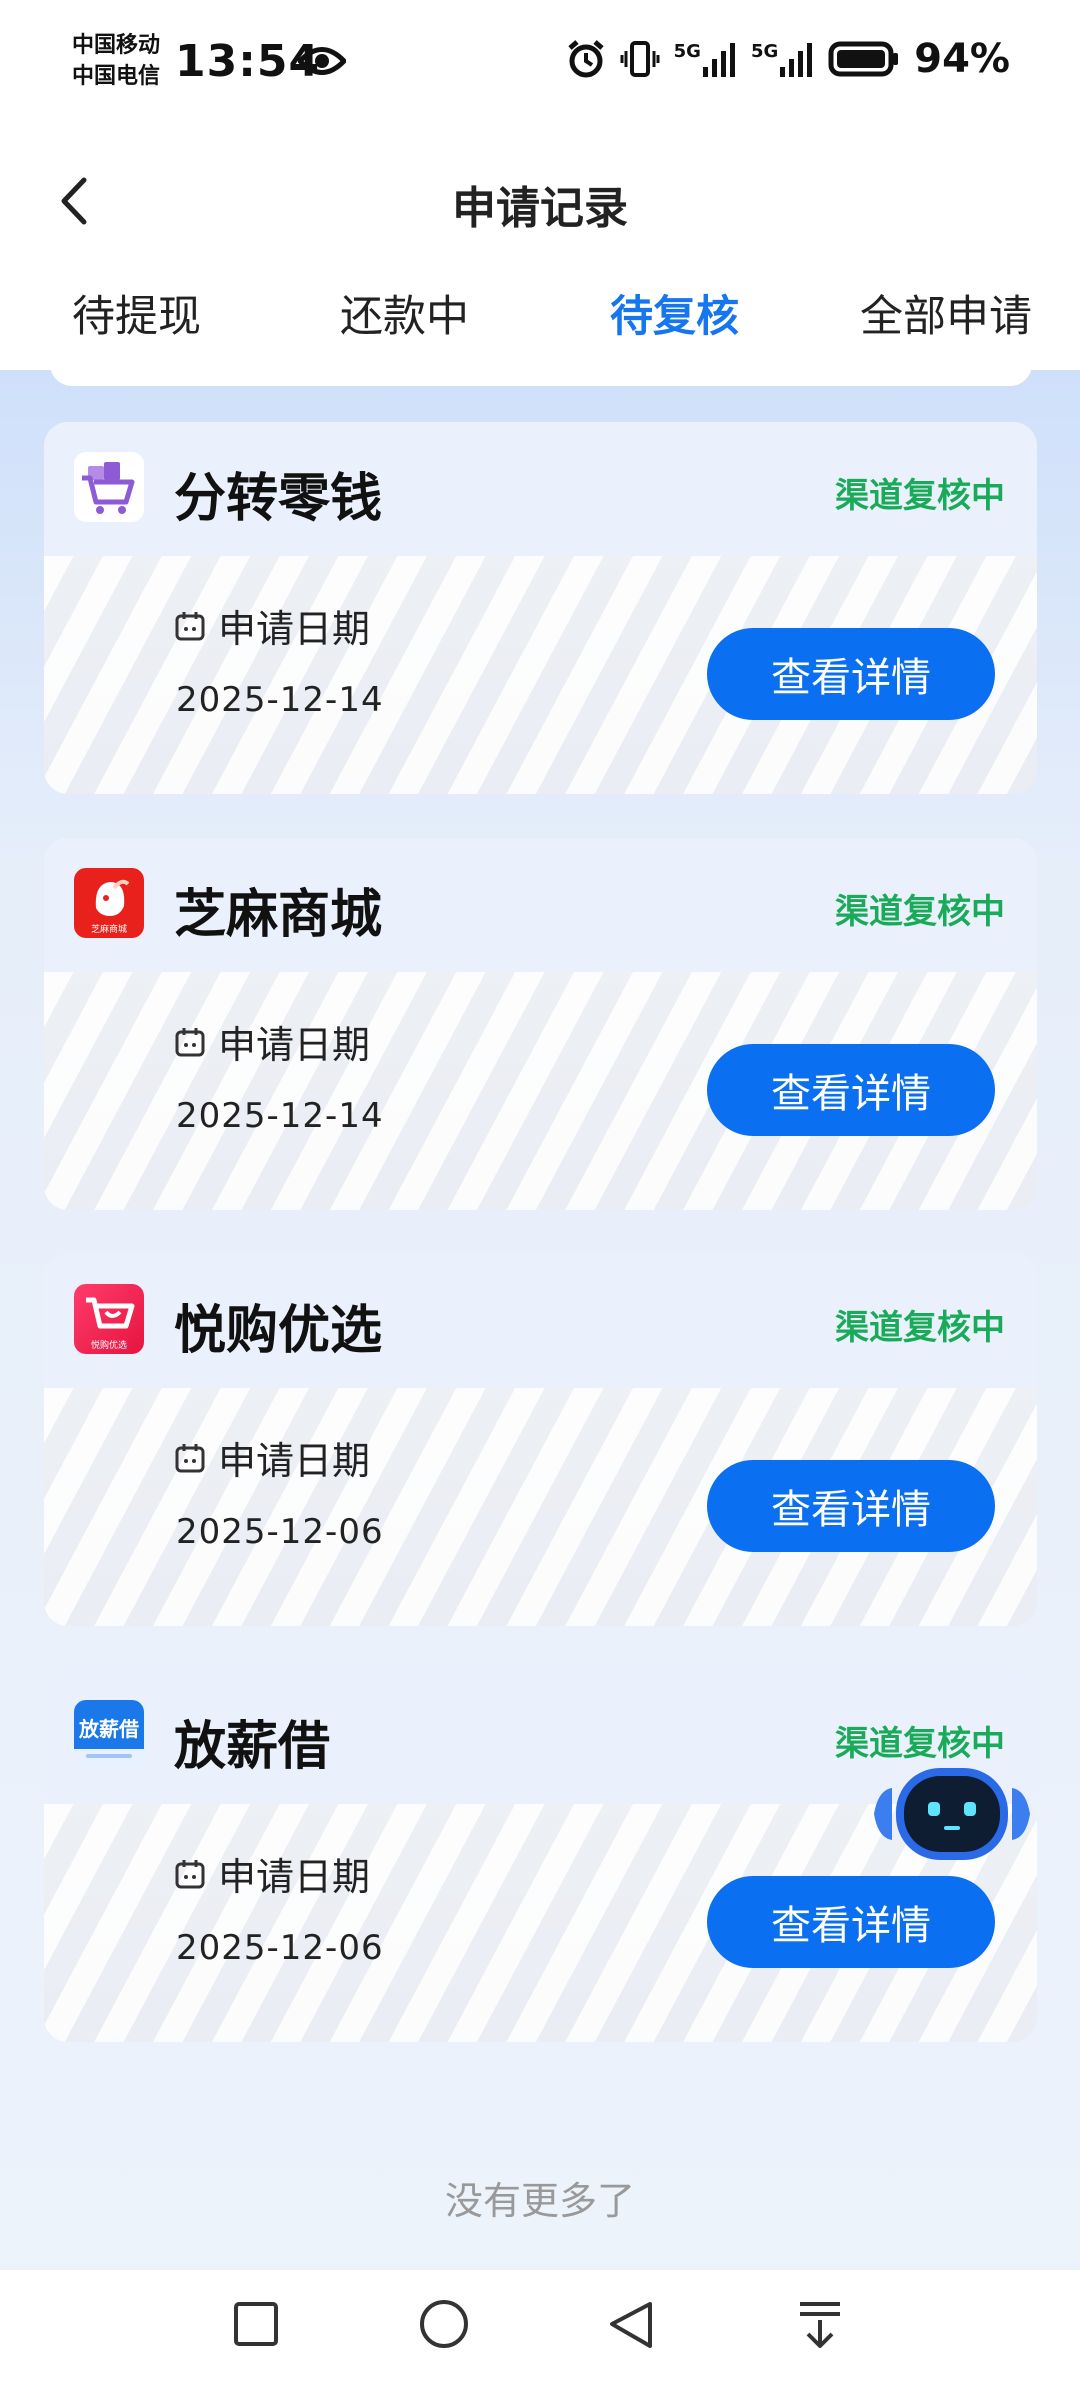 The image size is (1080, 2388). I want to click on carrier-2: 中国电信, so click(116, 76).